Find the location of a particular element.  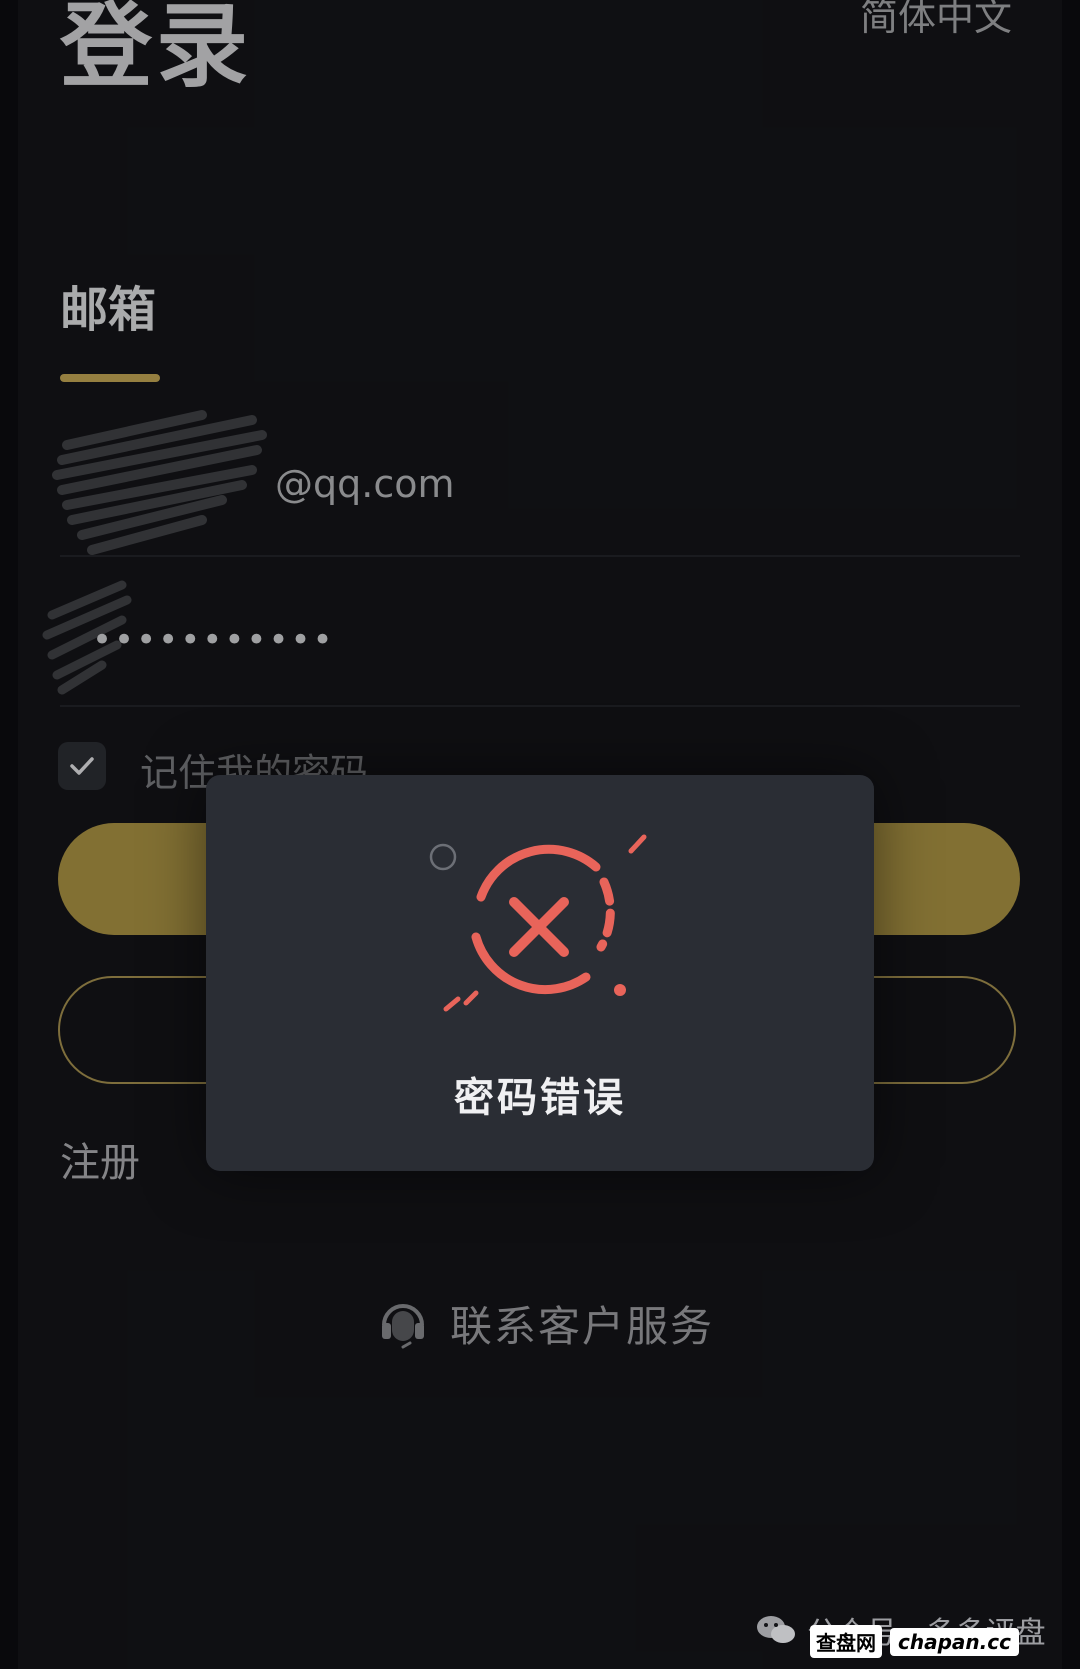

wechat-icon is located at coordinates (776, 1629).